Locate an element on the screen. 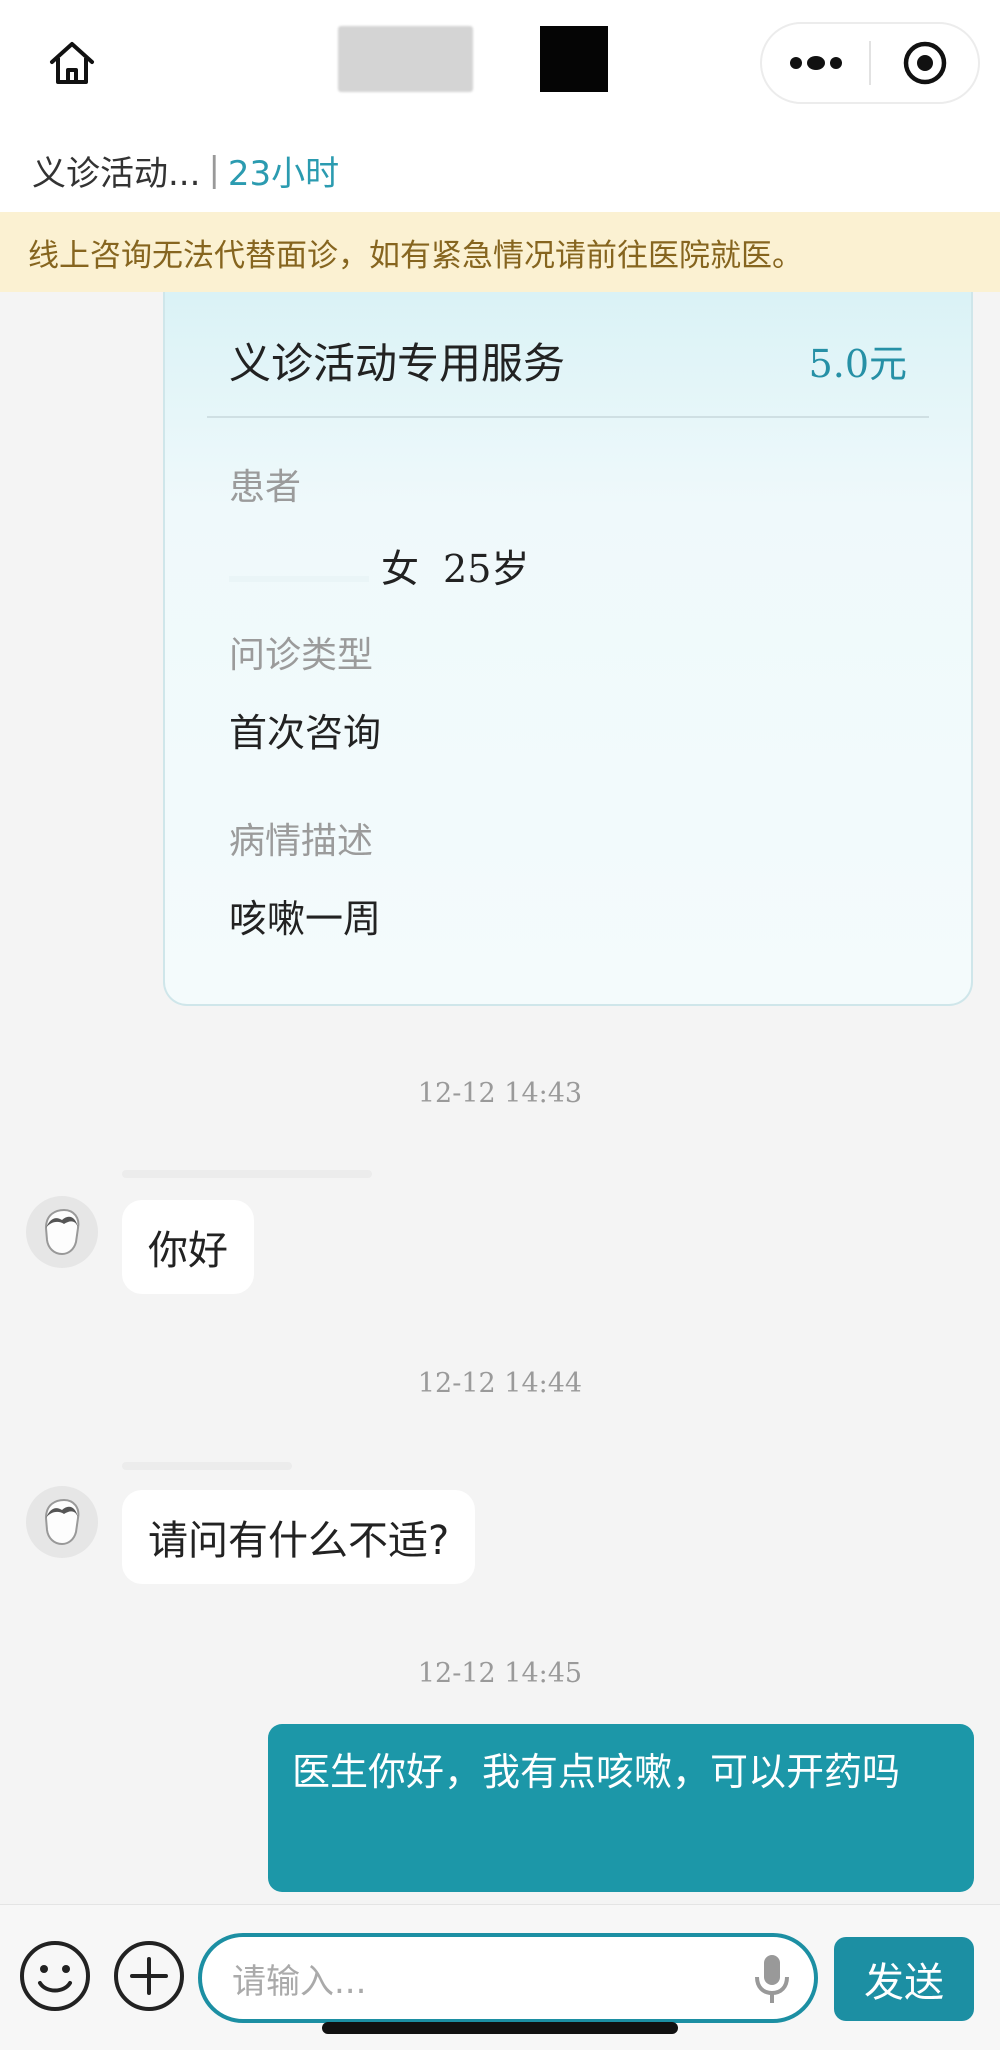 The height and width of the screenshot is (2050, 1000). patient-label: 患者 is located at coordinates (265, 487).